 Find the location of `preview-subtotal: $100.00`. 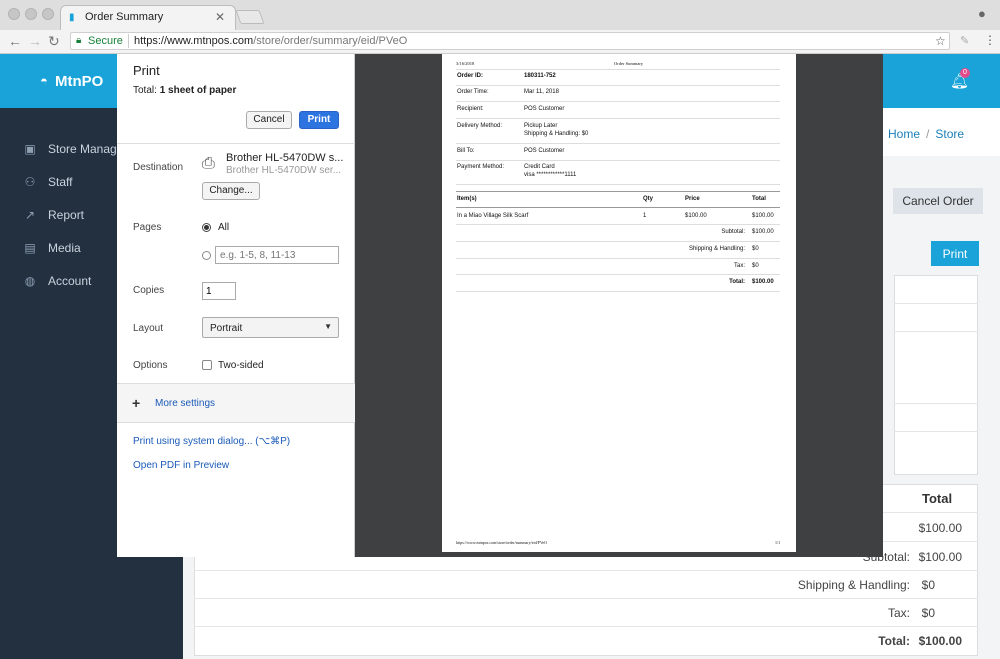

preview-subtotal: $100.00 is located at coordinates (763, 232).